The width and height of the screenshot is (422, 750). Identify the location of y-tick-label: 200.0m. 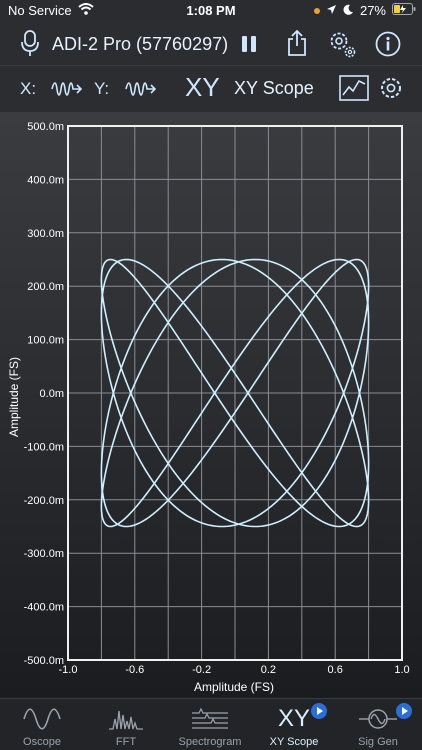
(45, 287).